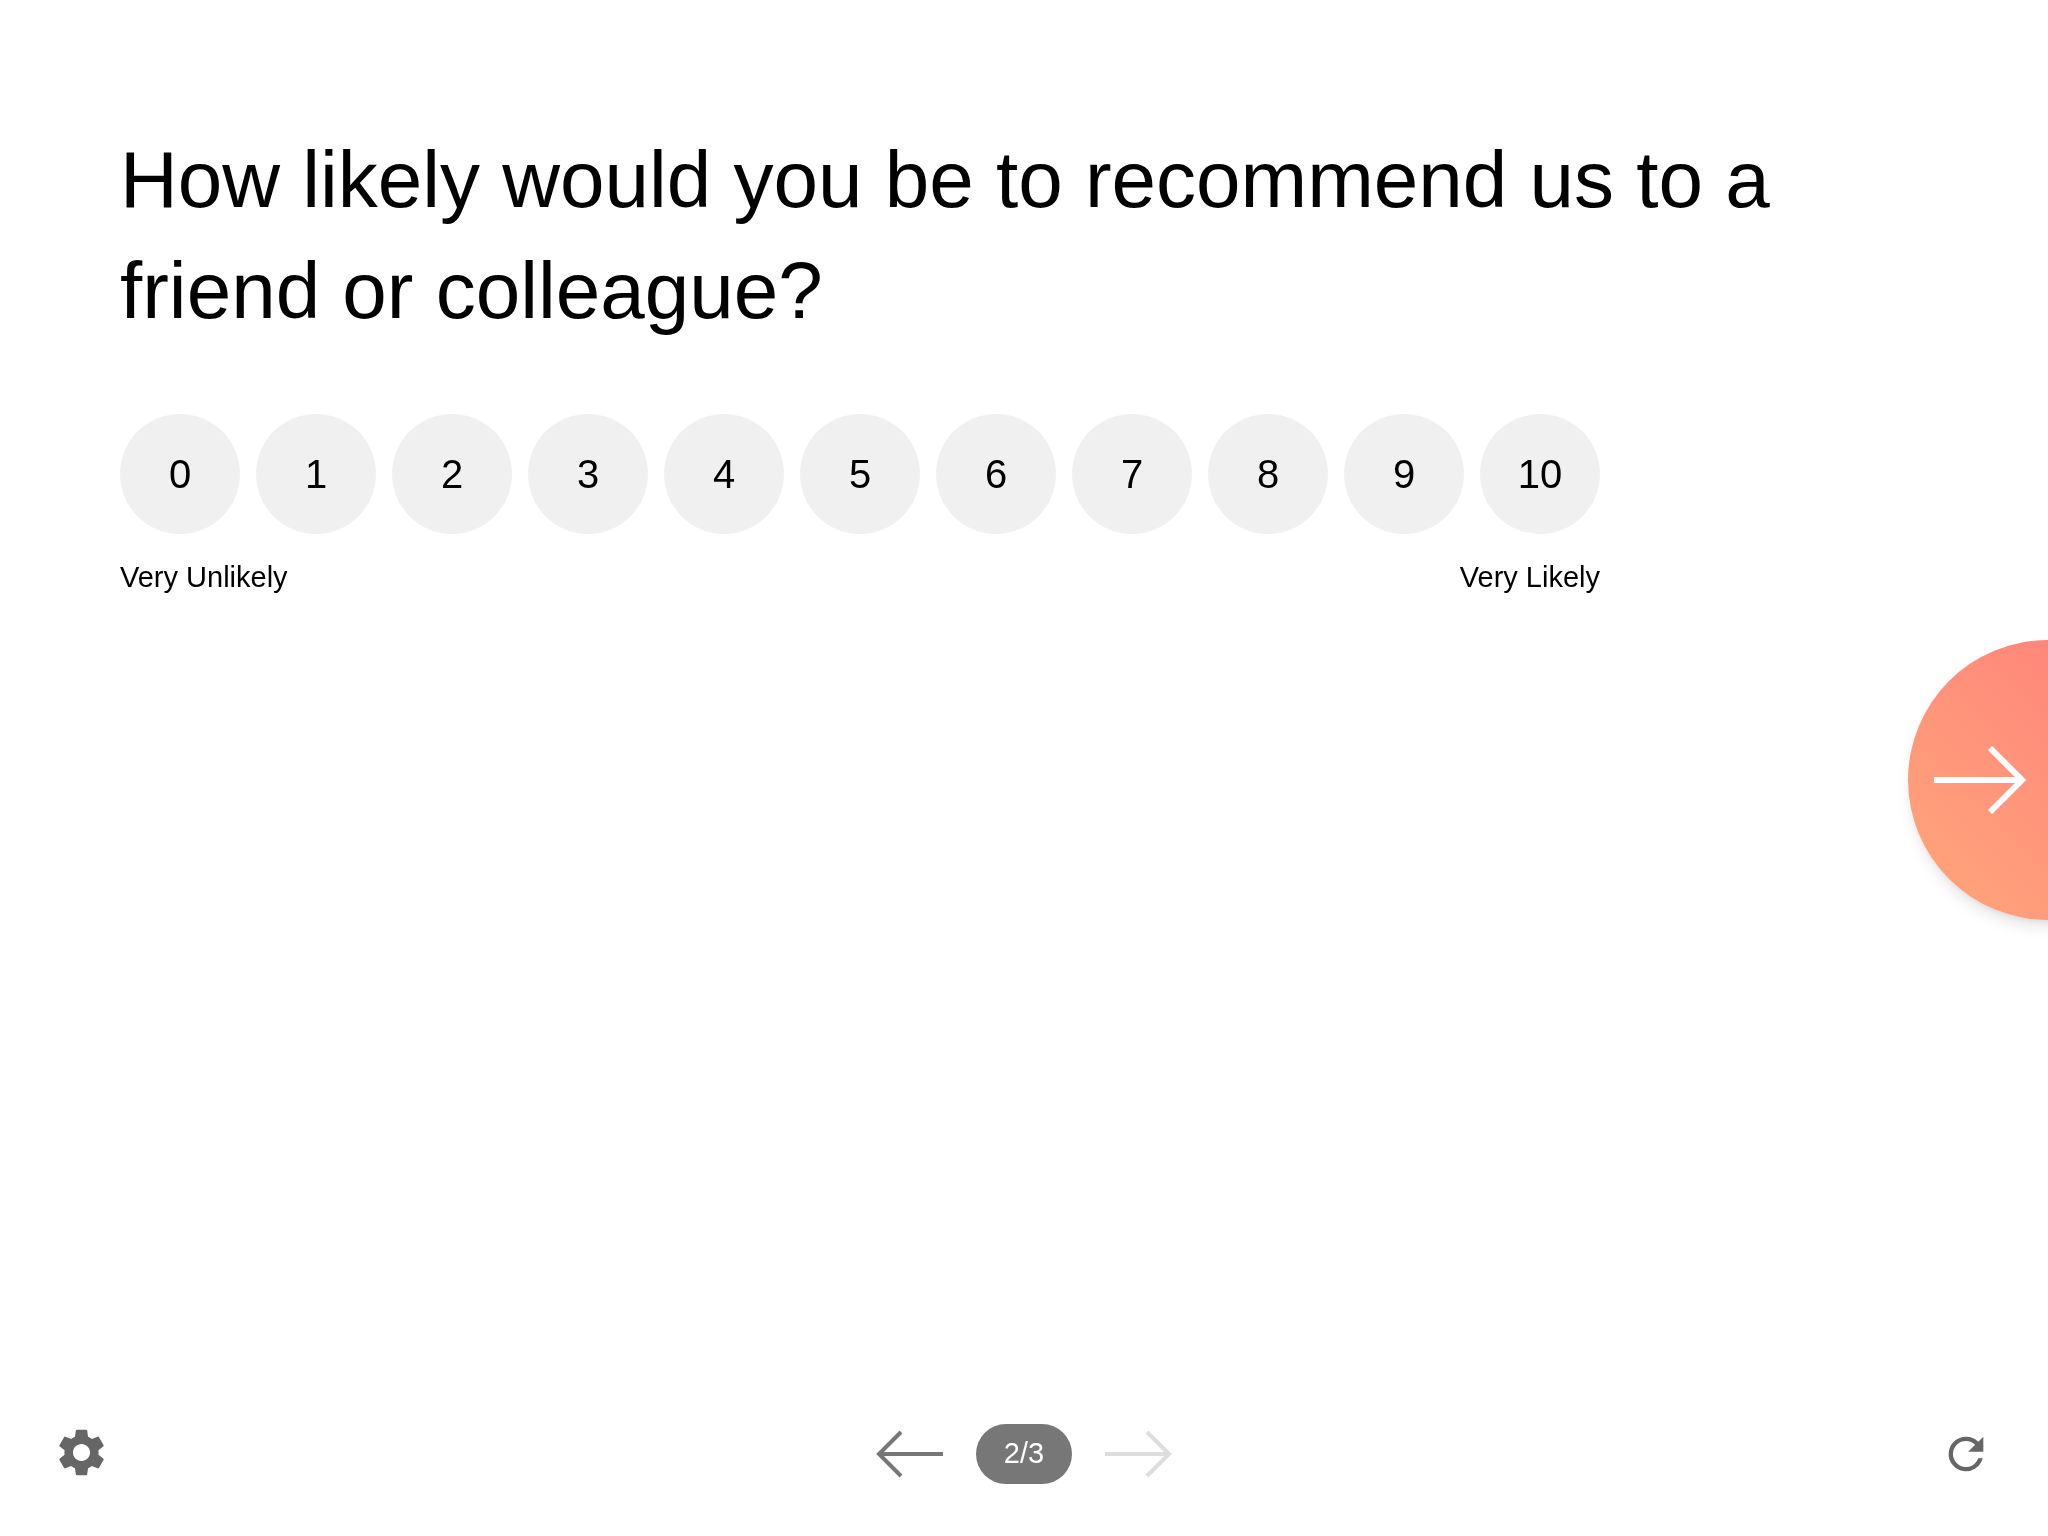 Image resolution: width=2048 pixels, height=1536 pixels. Describe the element at coordinates (452, 474) in the screenshot. I see `rating-option: 2` at that location.